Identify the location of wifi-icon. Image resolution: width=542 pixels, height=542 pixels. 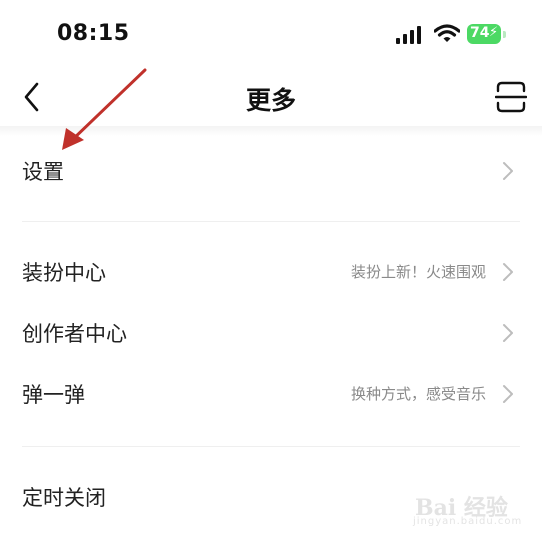
(447, 33).